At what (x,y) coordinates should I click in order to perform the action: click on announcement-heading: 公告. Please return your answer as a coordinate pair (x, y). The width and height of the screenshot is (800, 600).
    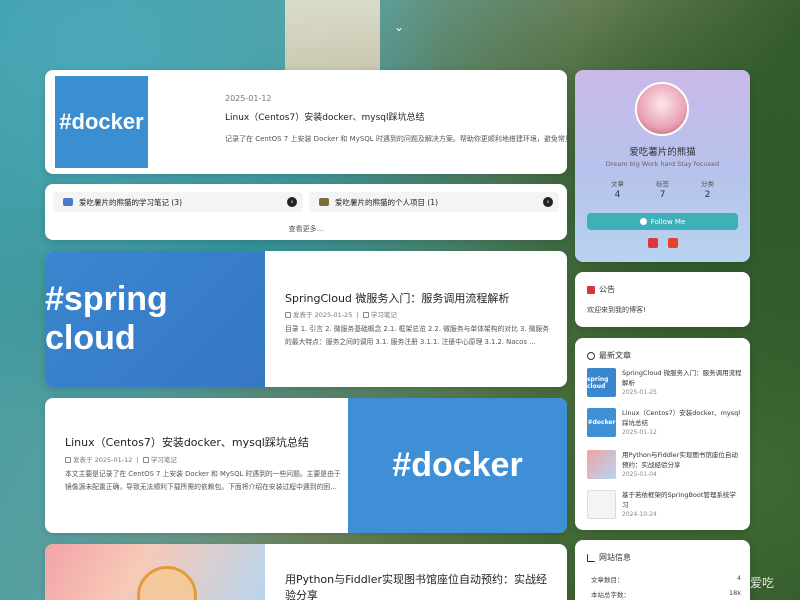
    Looking at the image, I should click on (601, 289).